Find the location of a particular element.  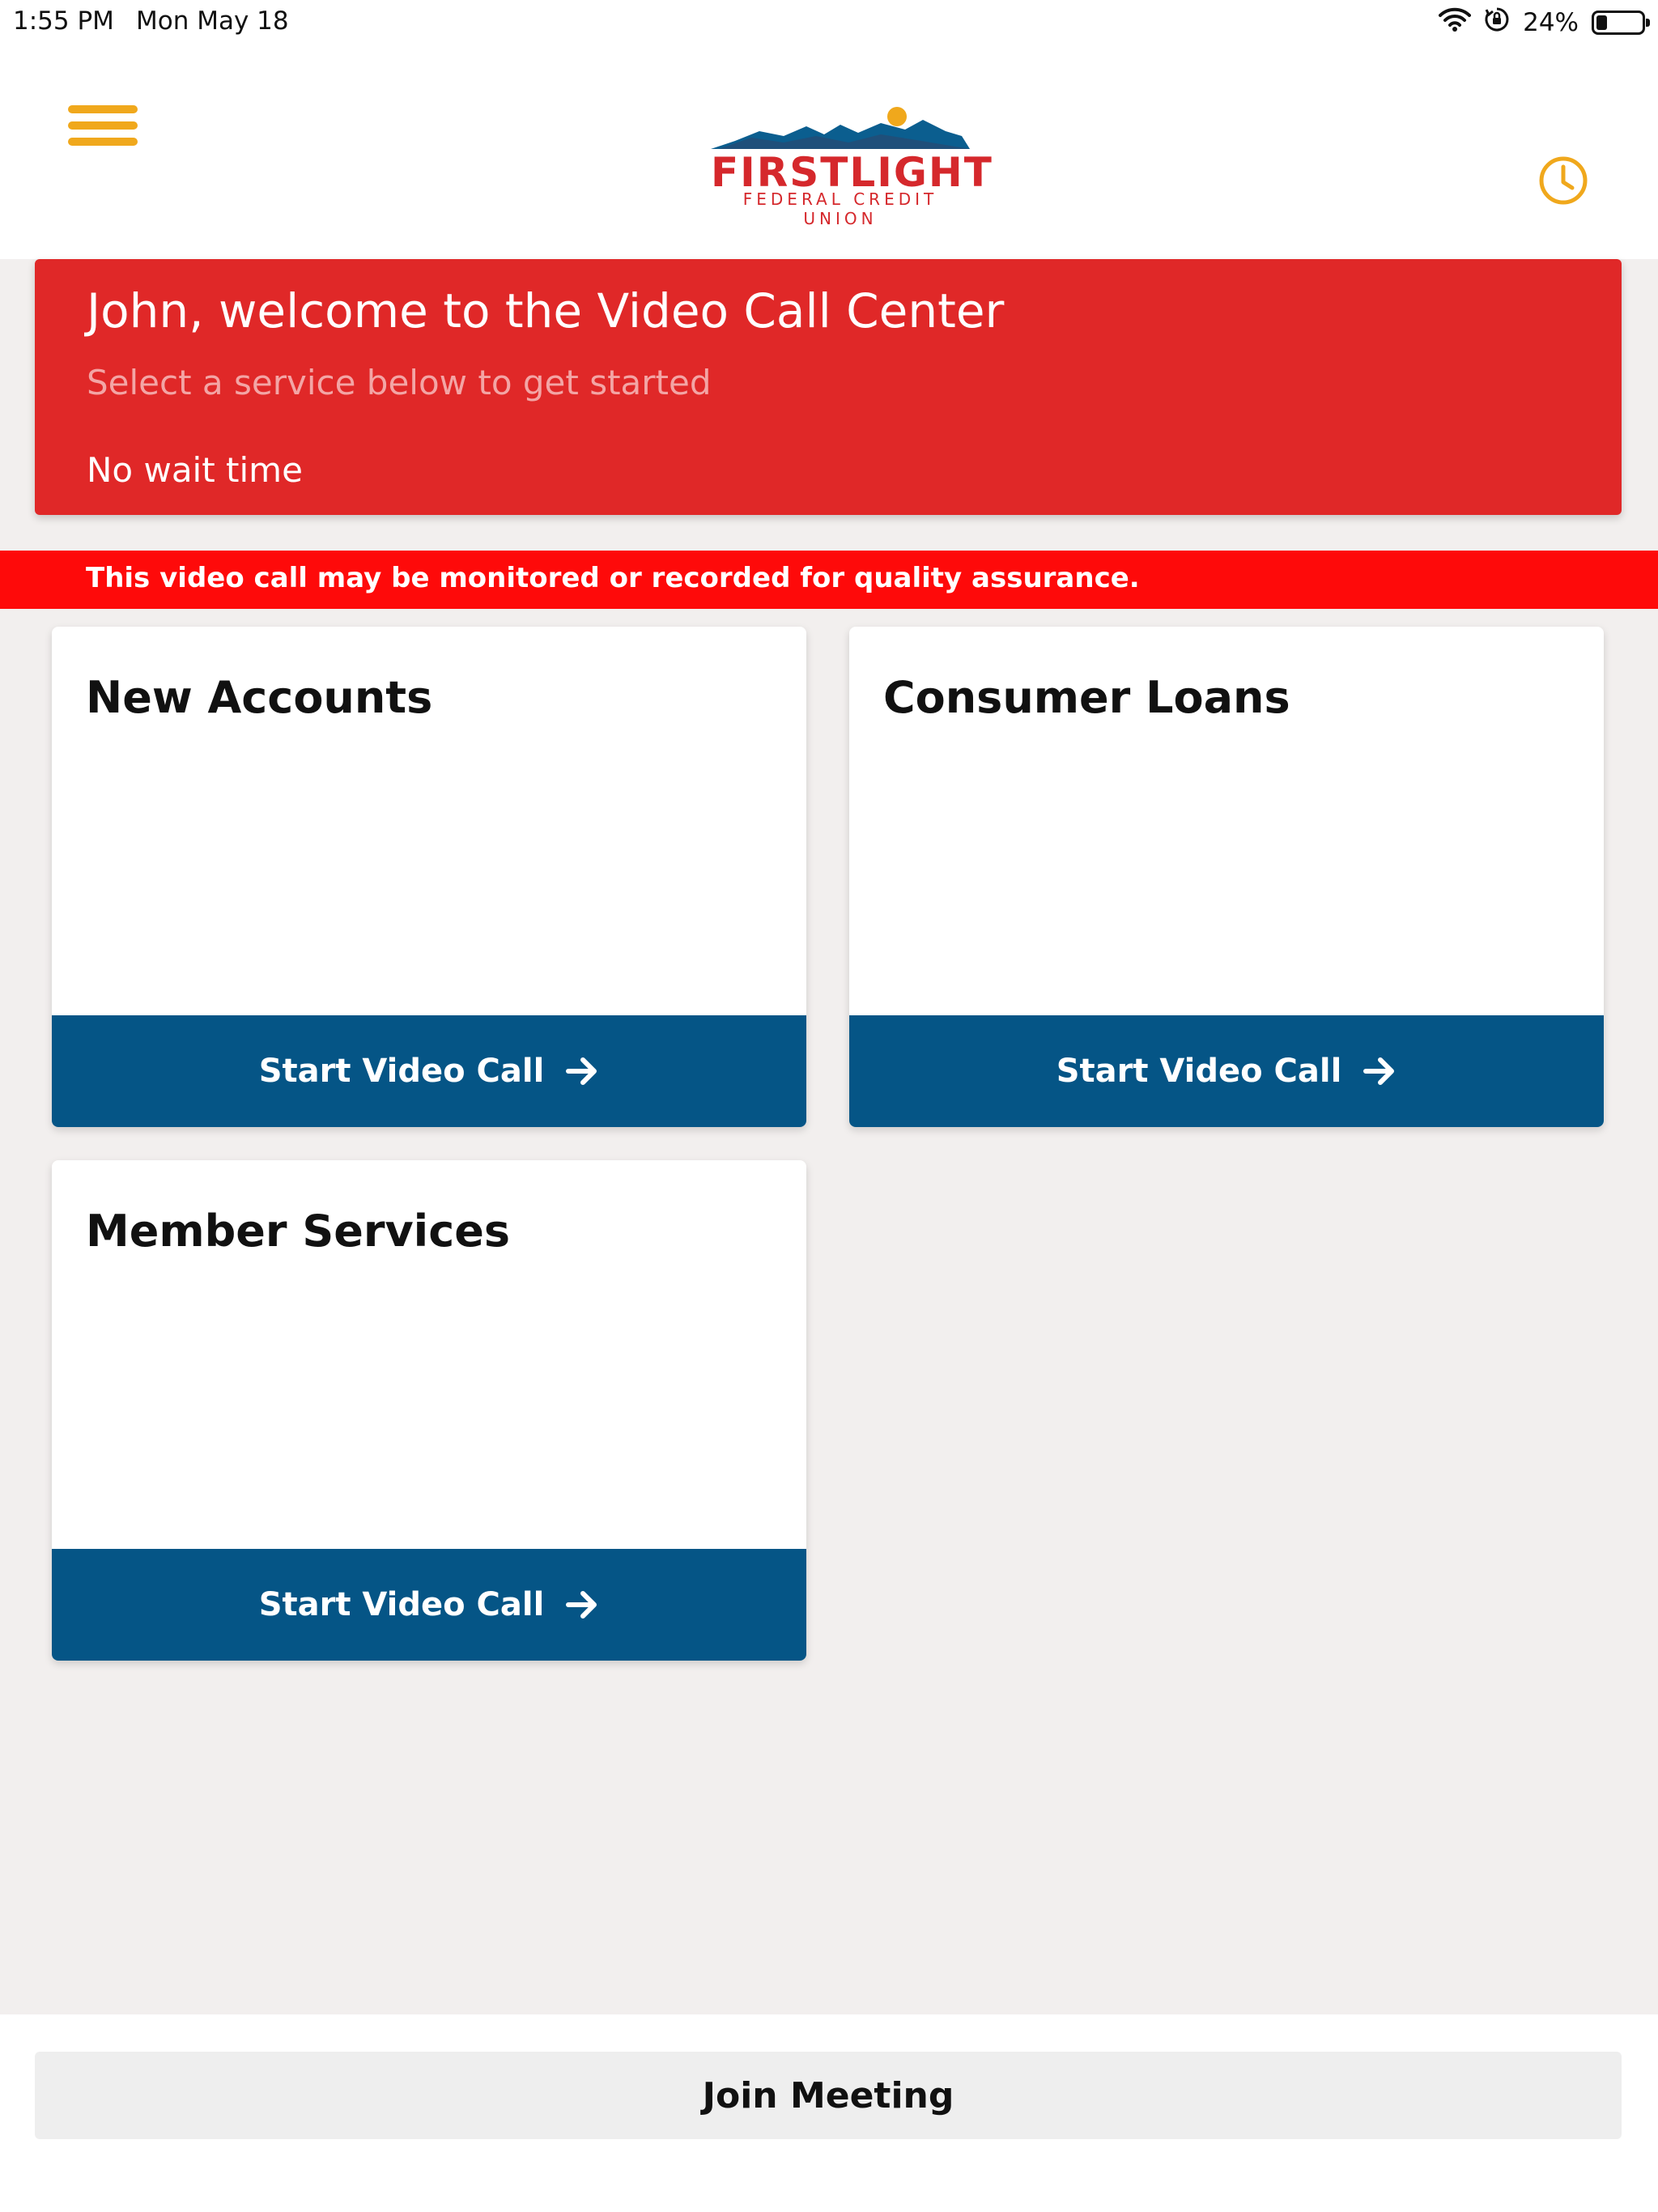

status-indicators: 24% is located at coordinates (1544, 22).